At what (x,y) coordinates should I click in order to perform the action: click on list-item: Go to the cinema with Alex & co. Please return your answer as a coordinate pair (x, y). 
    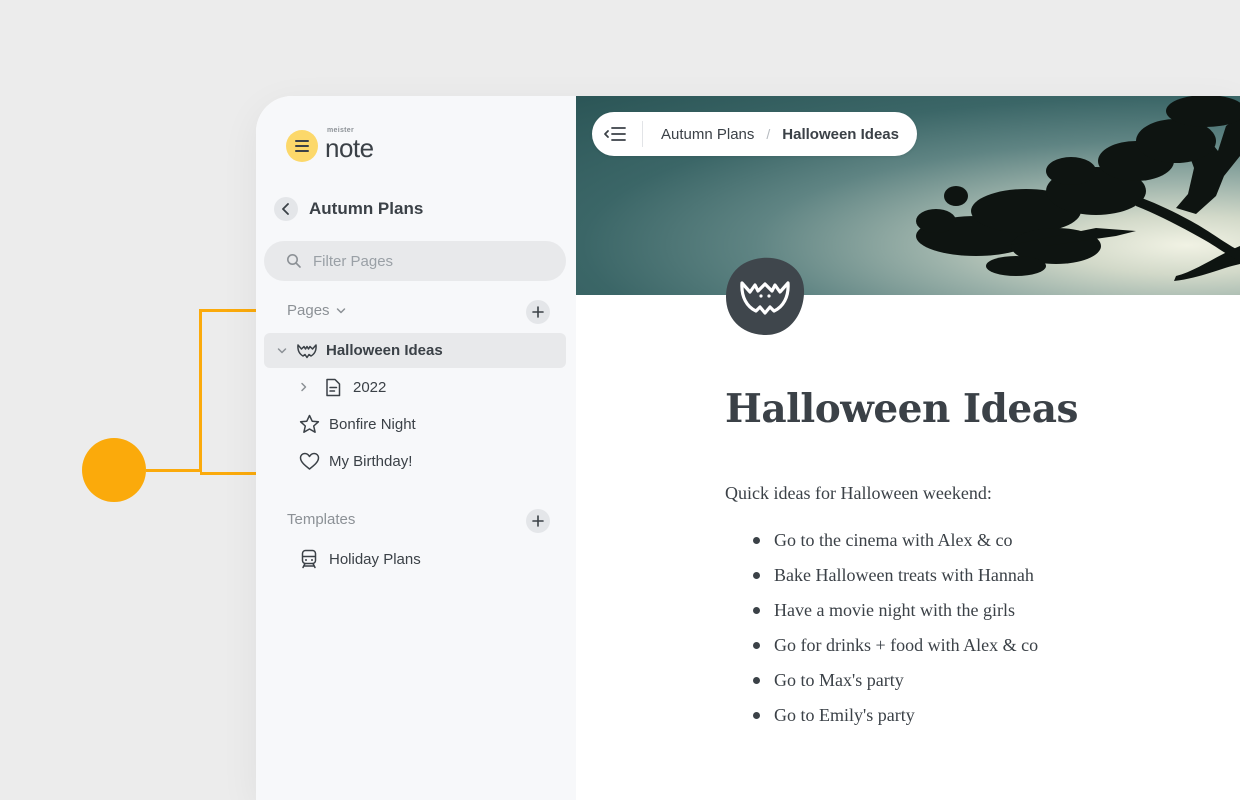
    Looking at the image, I should click on (894, 543).